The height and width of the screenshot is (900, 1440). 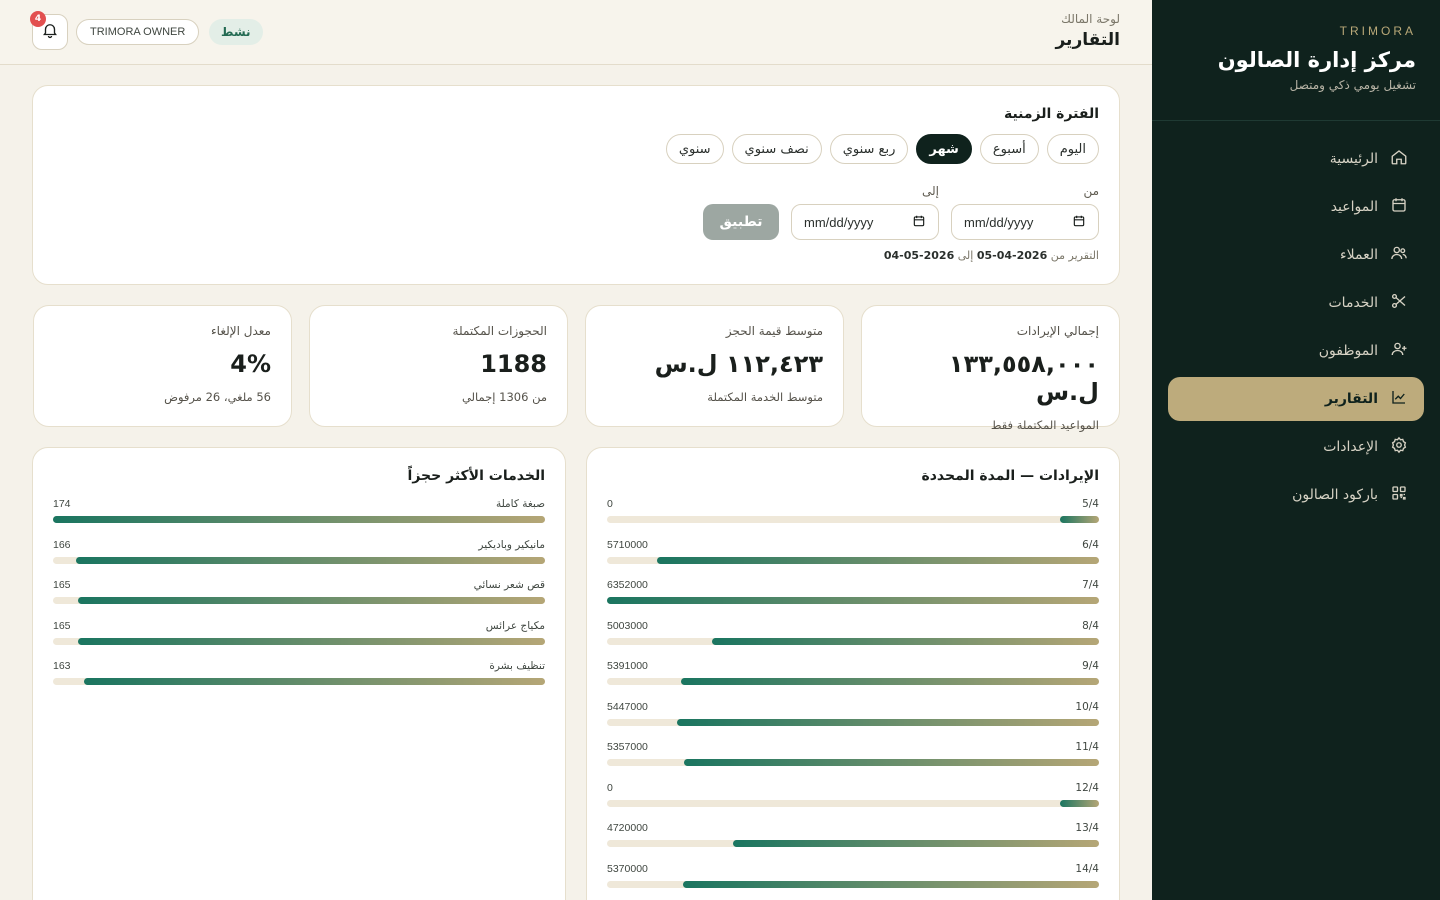 What do you see at coordinates (515, 625) in the screenshot?
I see `service-bar-label: مكياج عرائس` at bounding box center [515, 625].